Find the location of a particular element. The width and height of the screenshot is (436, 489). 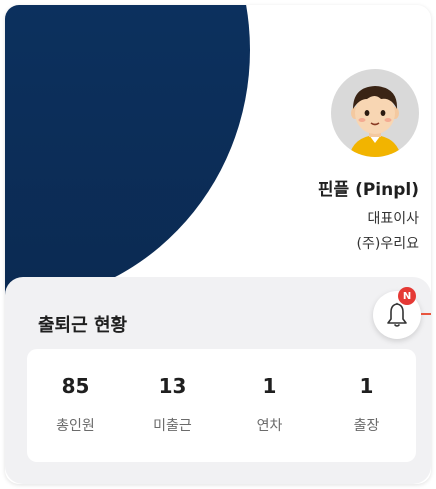

indicator-line is located at coordinates (426, 314).